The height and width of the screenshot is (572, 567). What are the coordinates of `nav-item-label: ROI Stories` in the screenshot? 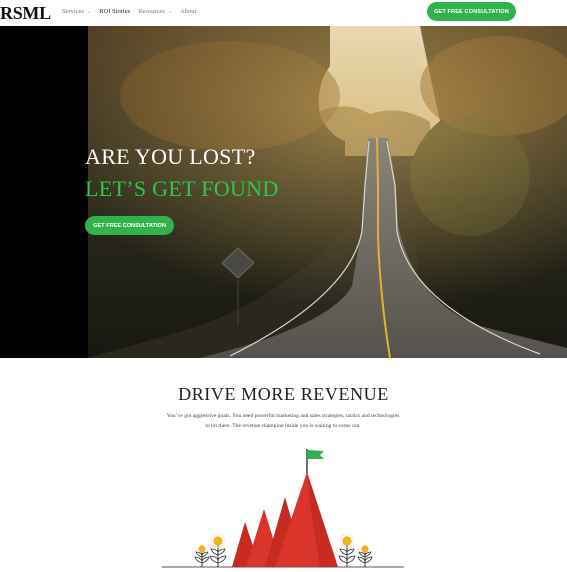 It's located at (115, 11).